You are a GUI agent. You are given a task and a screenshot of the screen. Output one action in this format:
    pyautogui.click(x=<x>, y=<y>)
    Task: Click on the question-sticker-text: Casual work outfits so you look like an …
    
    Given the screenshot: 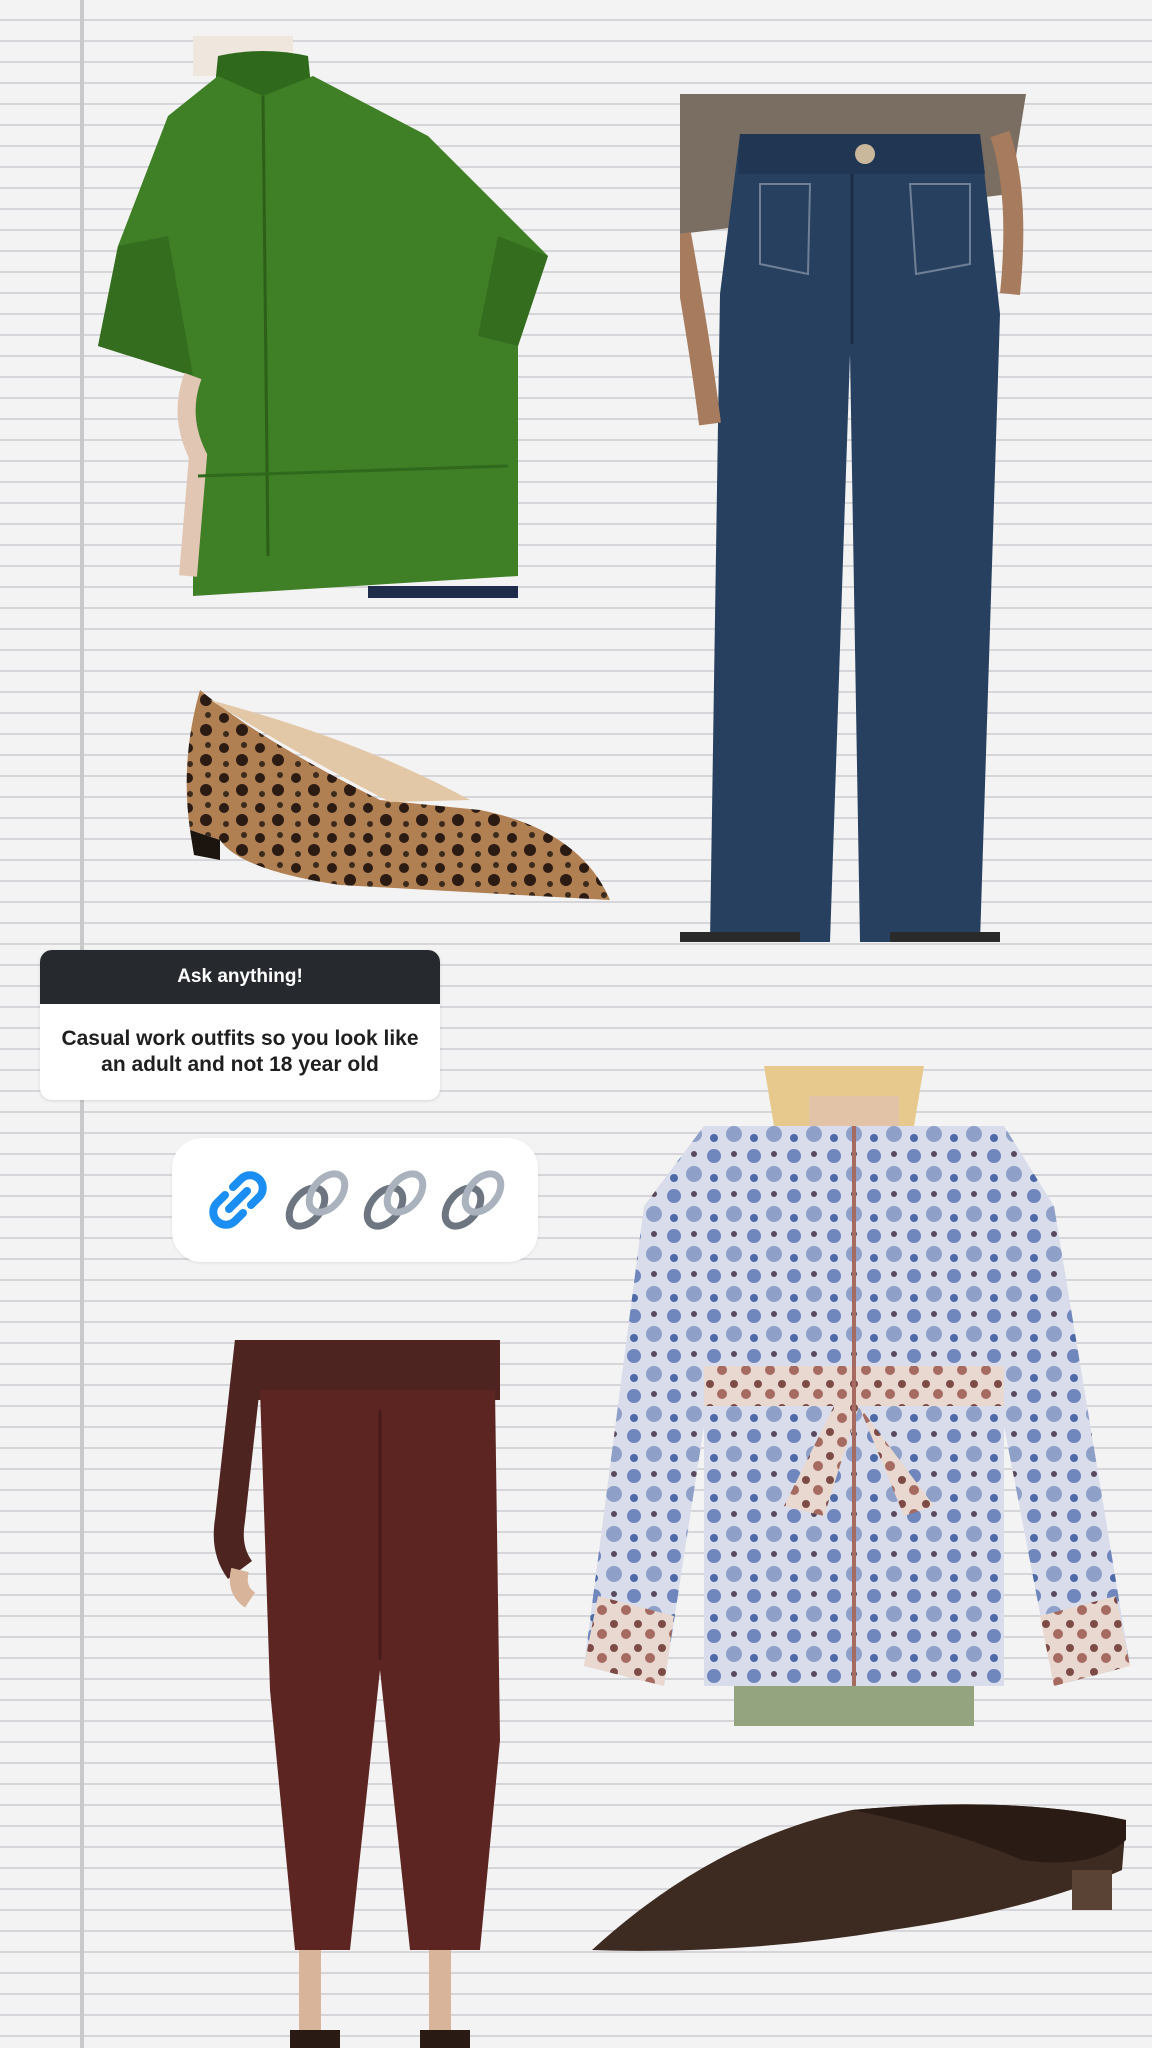 What is the action you would take?
    pyautogui.click(x=240, y=1051)
    